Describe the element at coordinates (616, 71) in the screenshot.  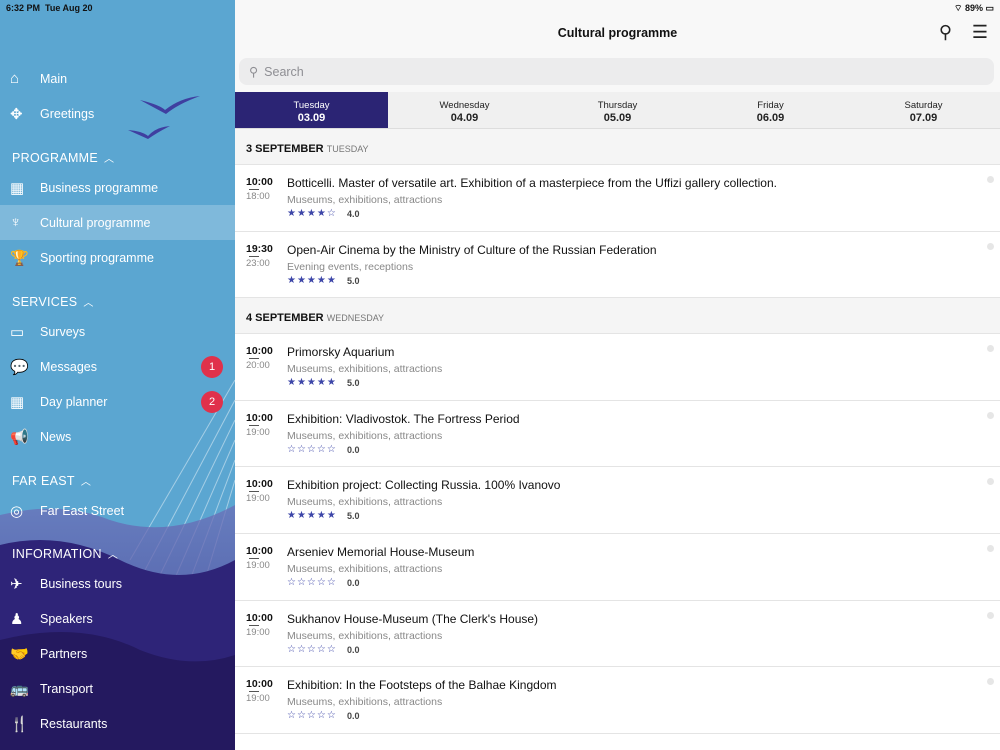
I see `search-input: ⚲ Search` at that location.